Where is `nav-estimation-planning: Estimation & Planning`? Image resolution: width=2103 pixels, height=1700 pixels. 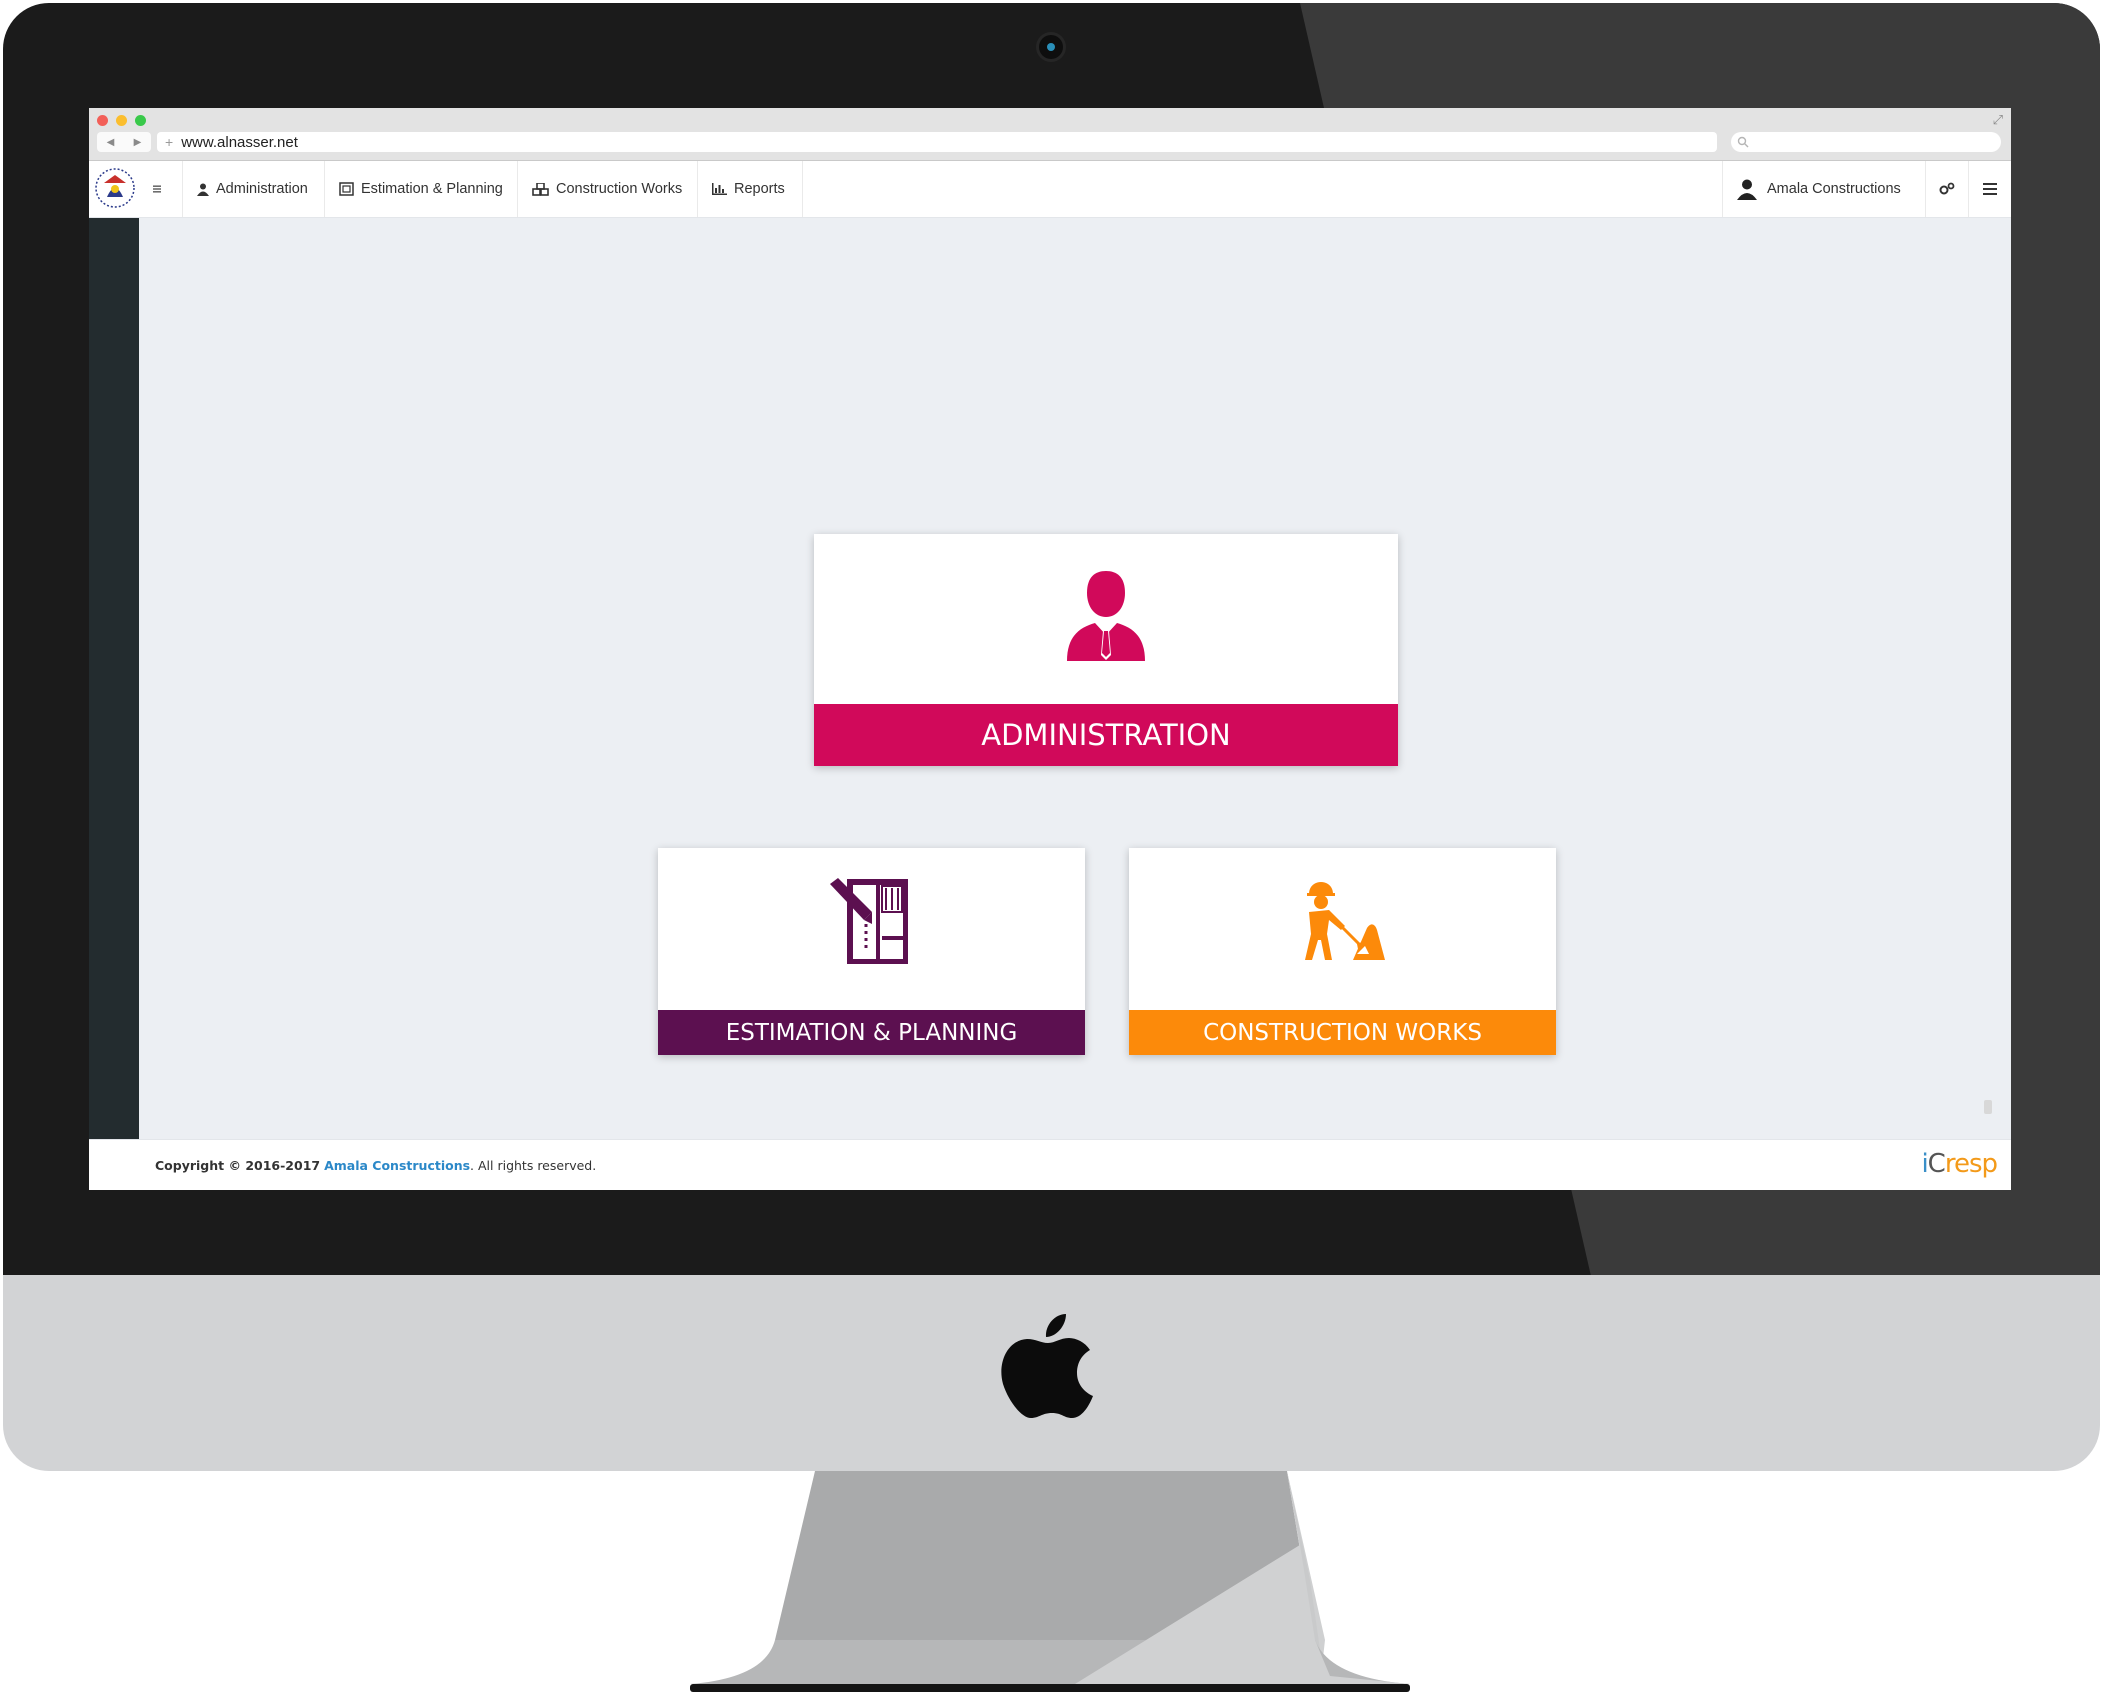
nav-estimation-planning: Estimation & Planning is located at coordinates (421, 189).